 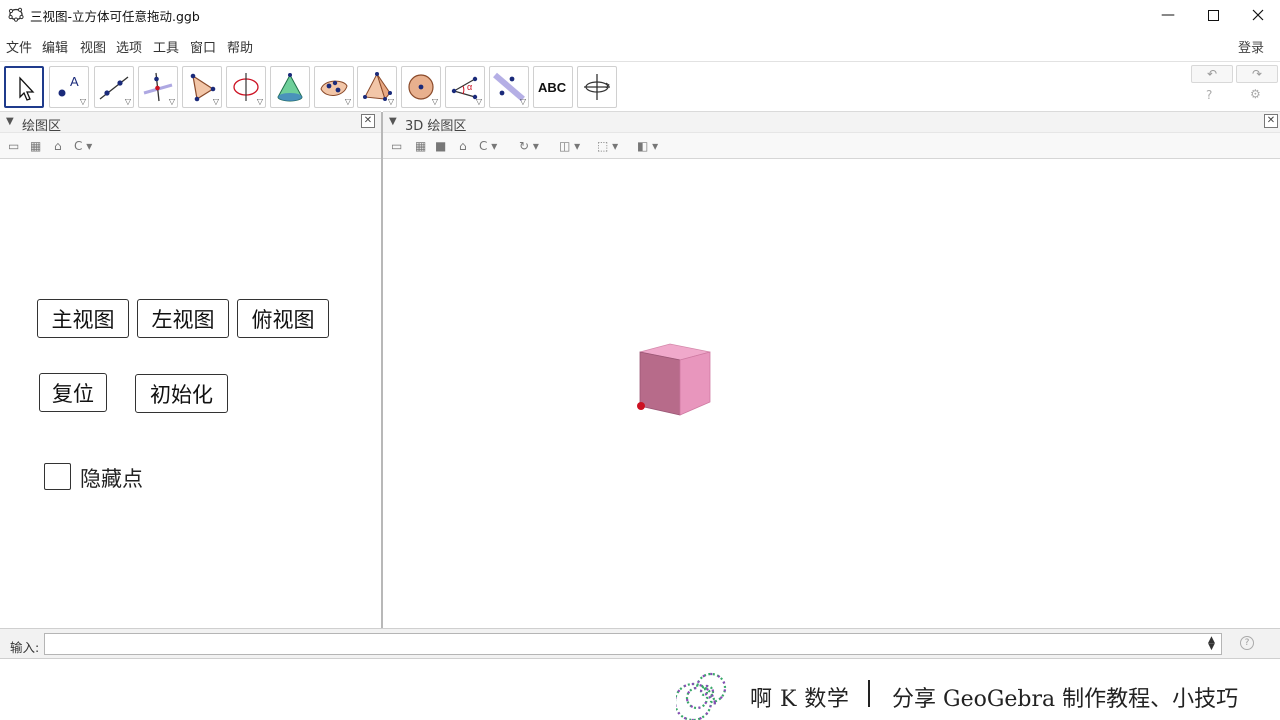 What do you see at coordinates (202, 87) in the screenshot?
I see `polygon-tool: ▽` at bounding box center [202, 87].